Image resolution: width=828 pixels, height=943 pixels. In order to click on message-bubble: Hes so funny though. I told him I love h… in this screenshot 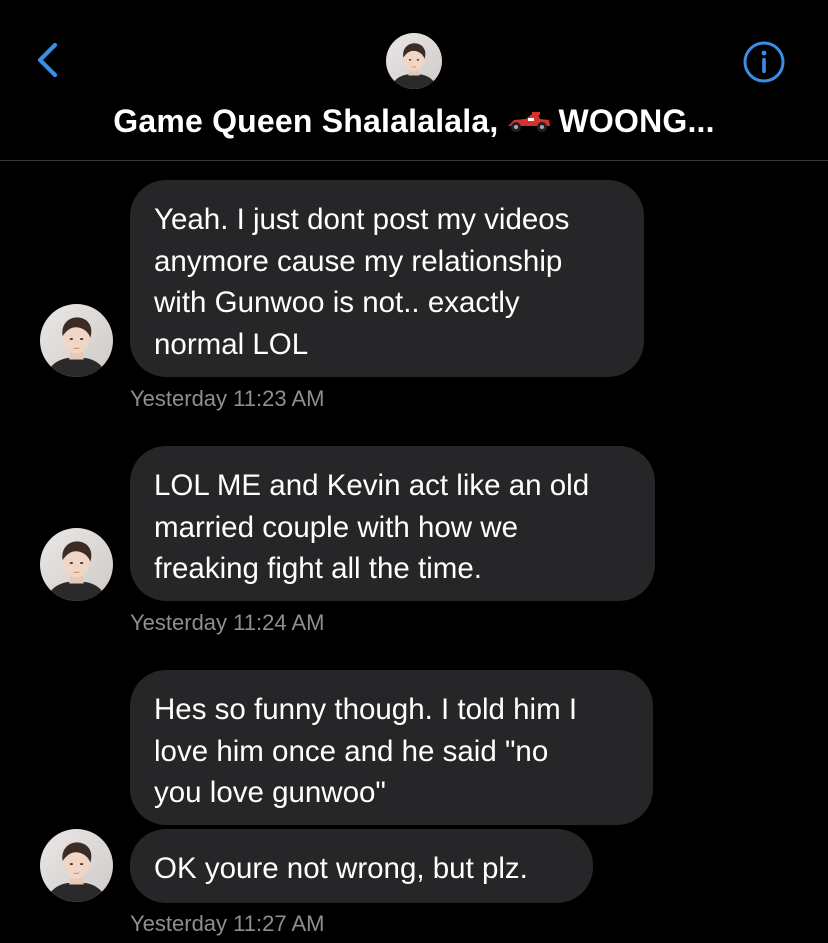, I will do `click(391, 747)`.